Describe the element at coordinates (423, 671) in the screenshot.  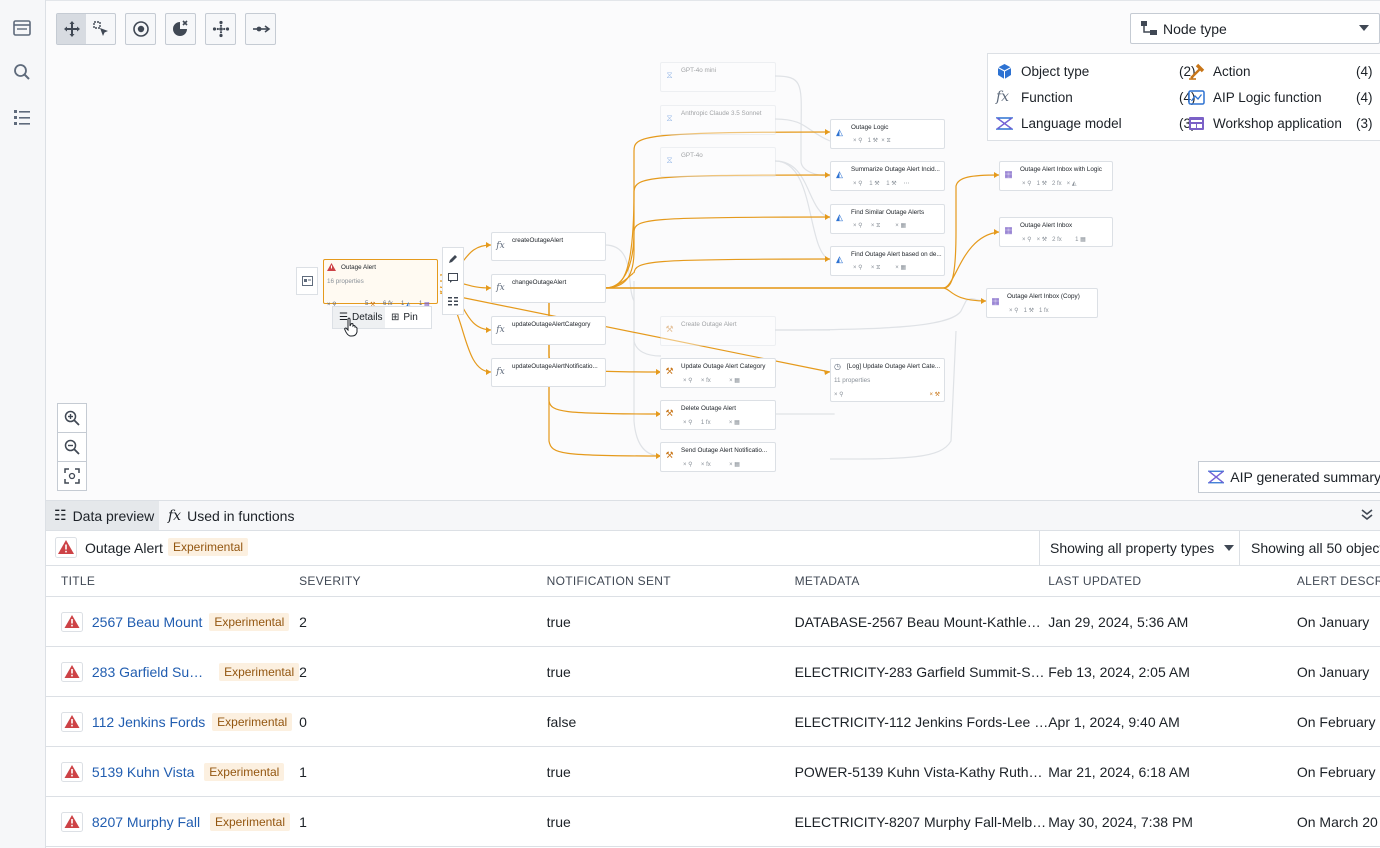
I see `severity-cell: 2` at that location.